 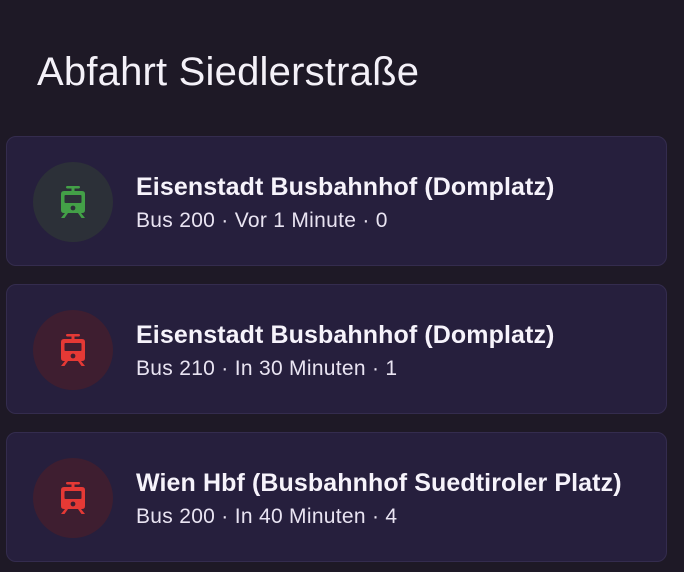 What do you see at coordinates (267, 368) in the screenshot?
I see `departure-detail: Bus 210 · In 30 Minuten · 1` at bounding box center [267, 368].